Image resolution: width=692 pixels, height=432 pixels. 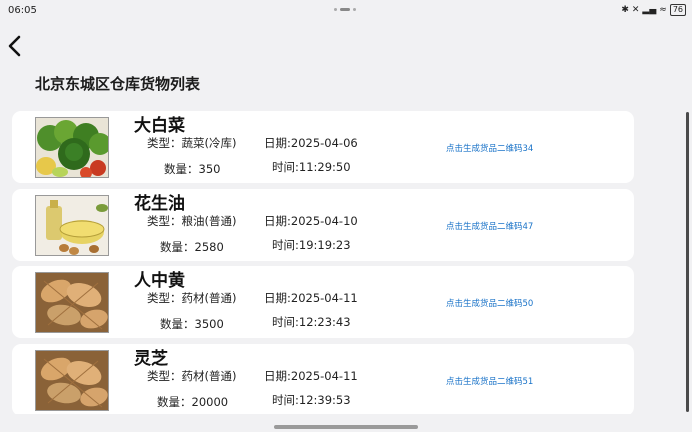 I want to click on item-time: 时间:19:19:23, so click(x=311, y=245).